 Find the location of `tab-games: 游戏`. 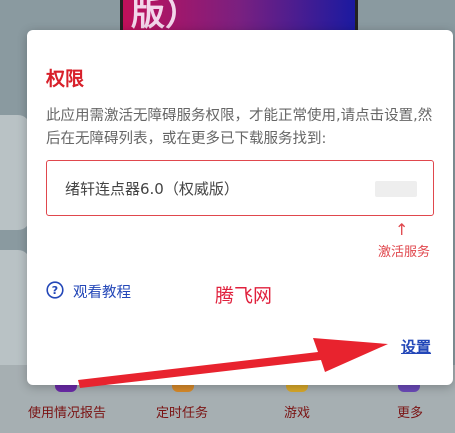

tab-games: 游戏 is located at coordinates (297, 411).